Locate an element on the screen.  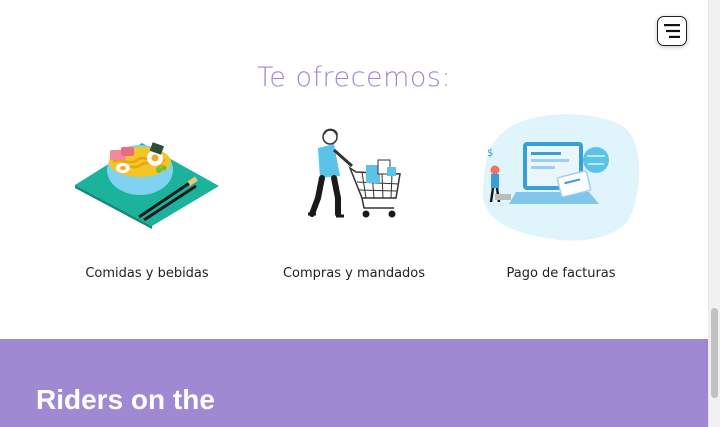
menu-button is located at coordinates (672, 31).